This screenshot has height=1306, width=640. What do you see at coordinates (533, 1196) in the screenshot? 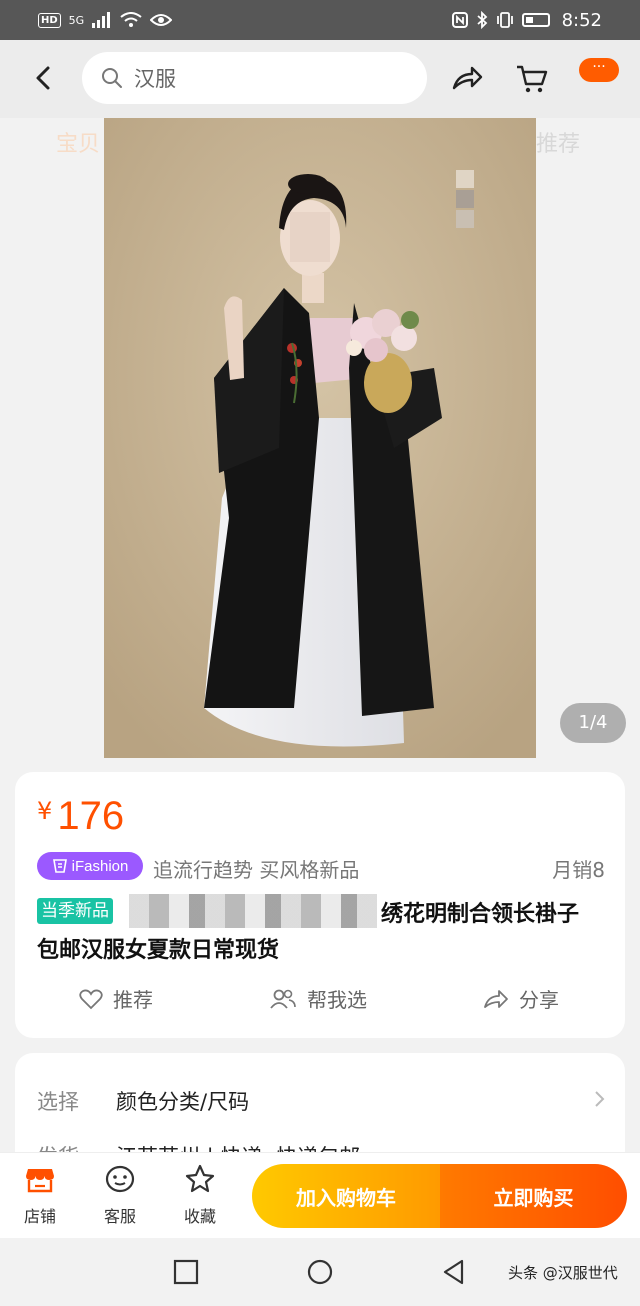
I see `buy-now-button: 立即购买` at bounding box center [533, 1196].